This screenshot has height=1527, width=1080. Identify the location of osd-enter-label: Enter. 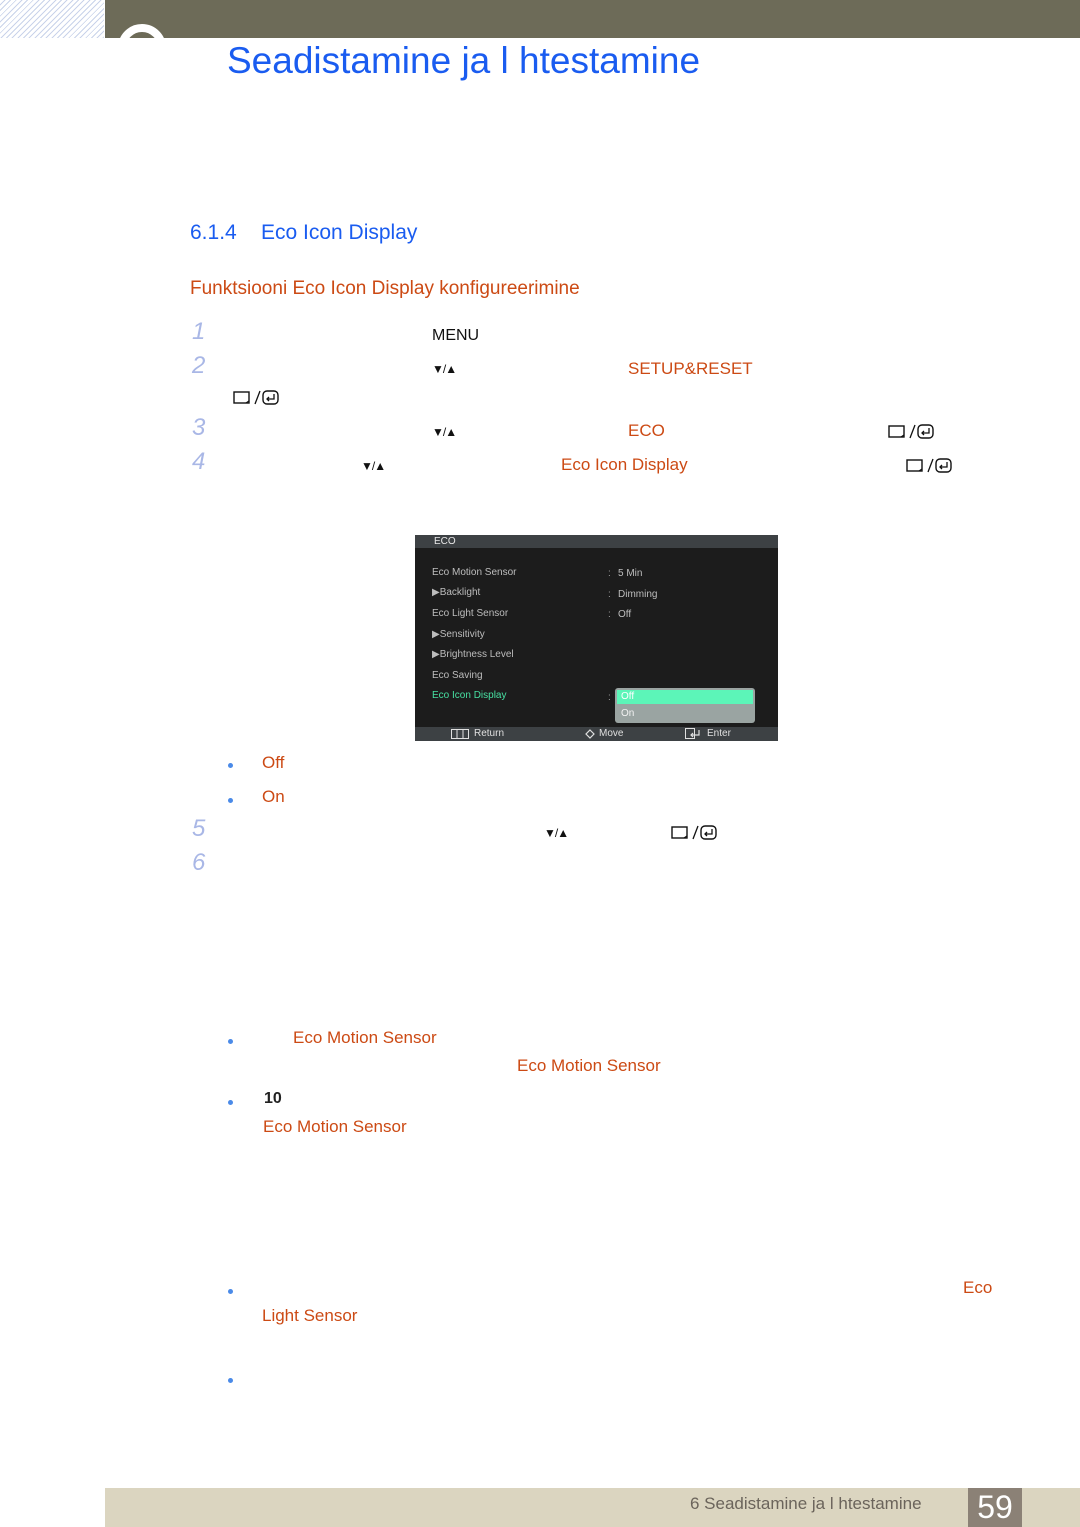
(719, 733).